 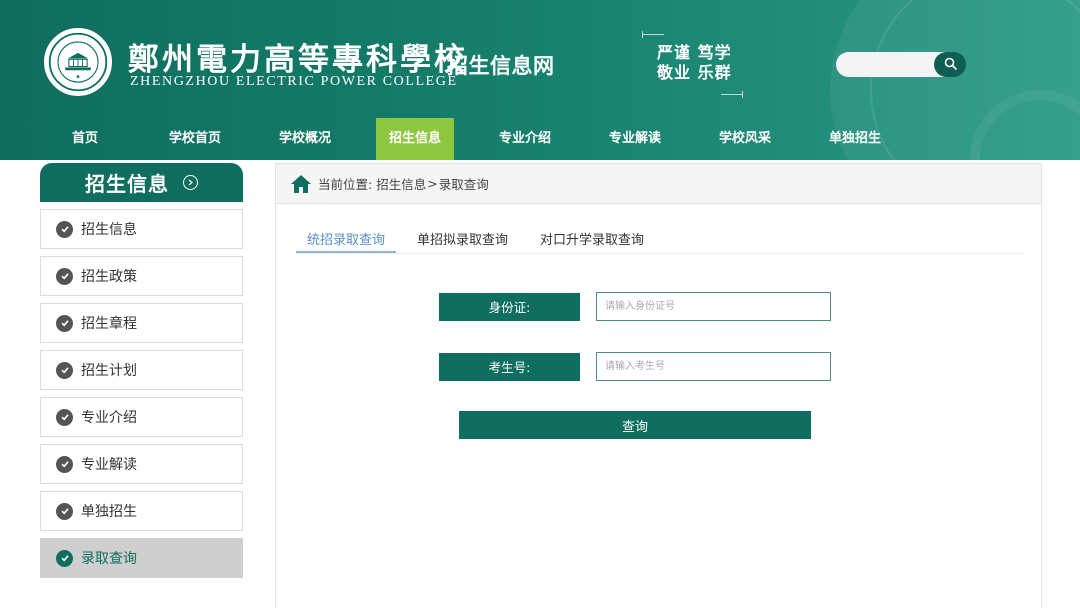 I want to click on query-button: 查询, so click(x=635, y=425).